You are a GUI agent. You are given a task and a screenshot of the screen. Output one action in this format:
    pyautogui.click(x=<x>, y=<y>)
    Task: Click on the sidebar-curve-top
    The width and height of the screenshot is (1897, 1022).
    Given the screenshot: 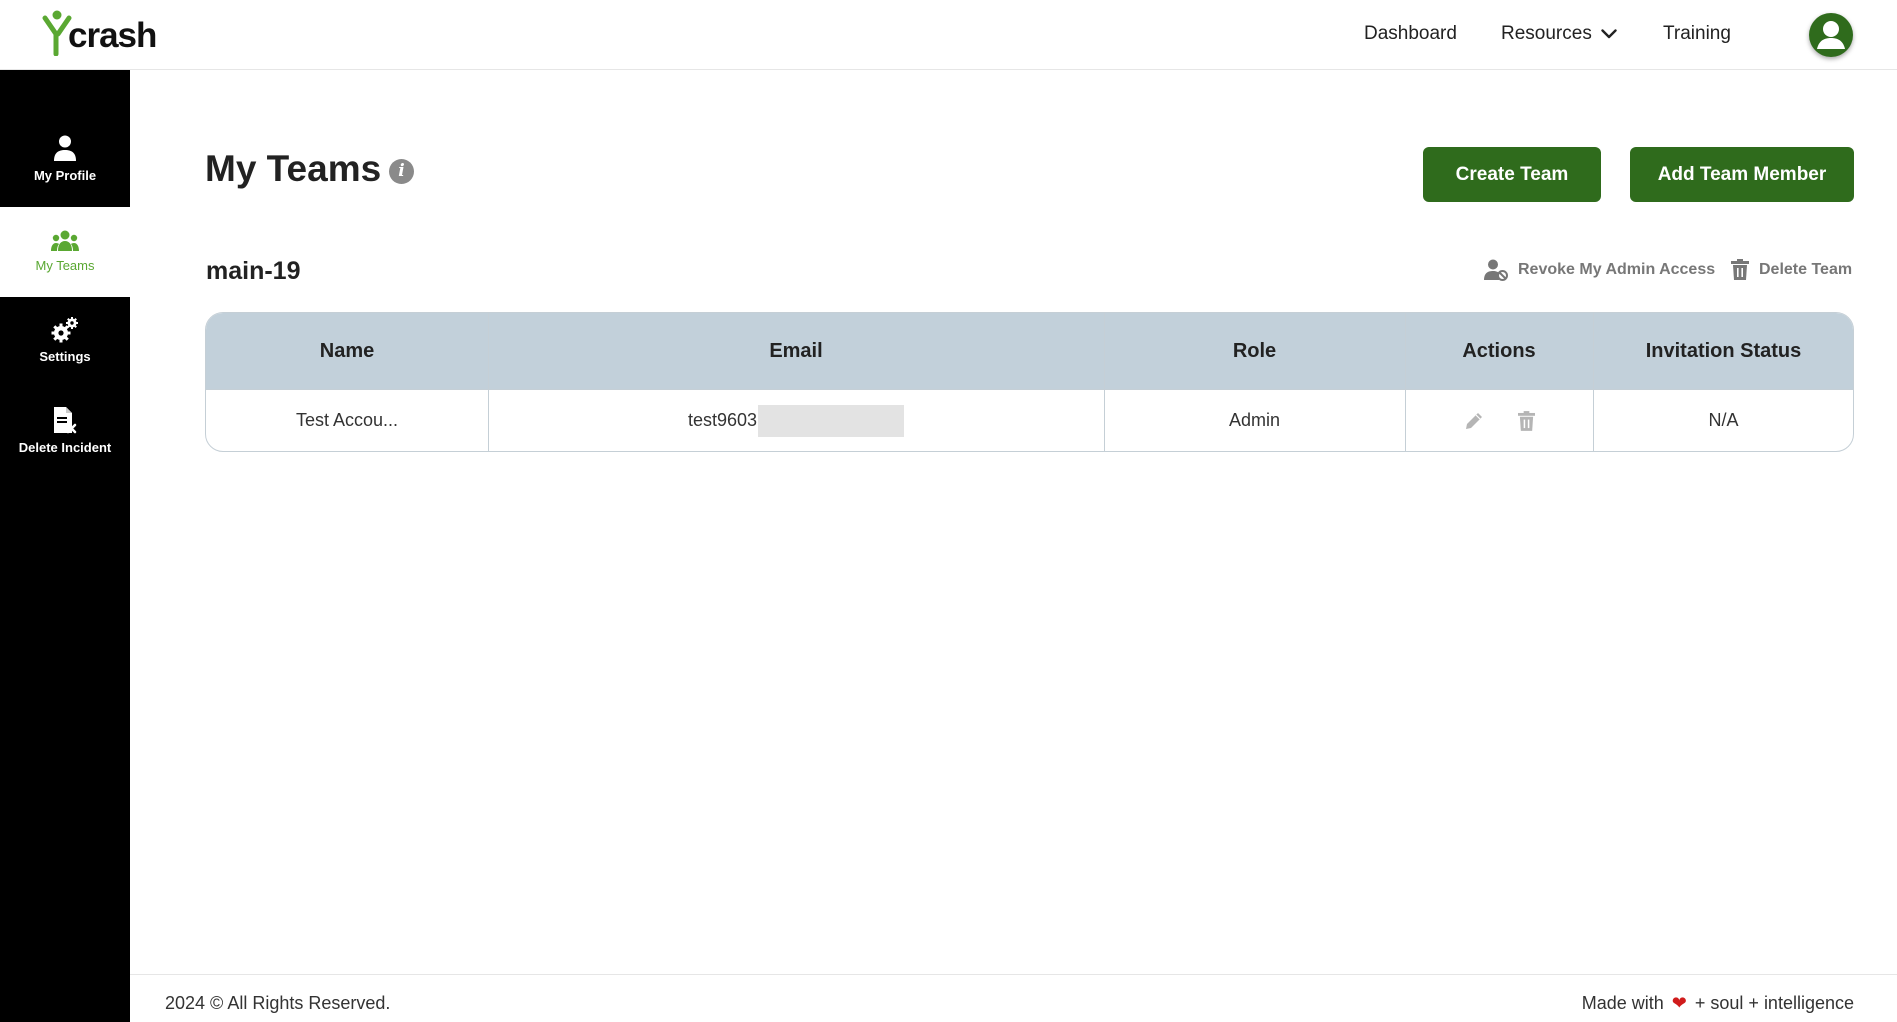 What is the action you would take?
    pyautogui.click(x=65, y=197)
    